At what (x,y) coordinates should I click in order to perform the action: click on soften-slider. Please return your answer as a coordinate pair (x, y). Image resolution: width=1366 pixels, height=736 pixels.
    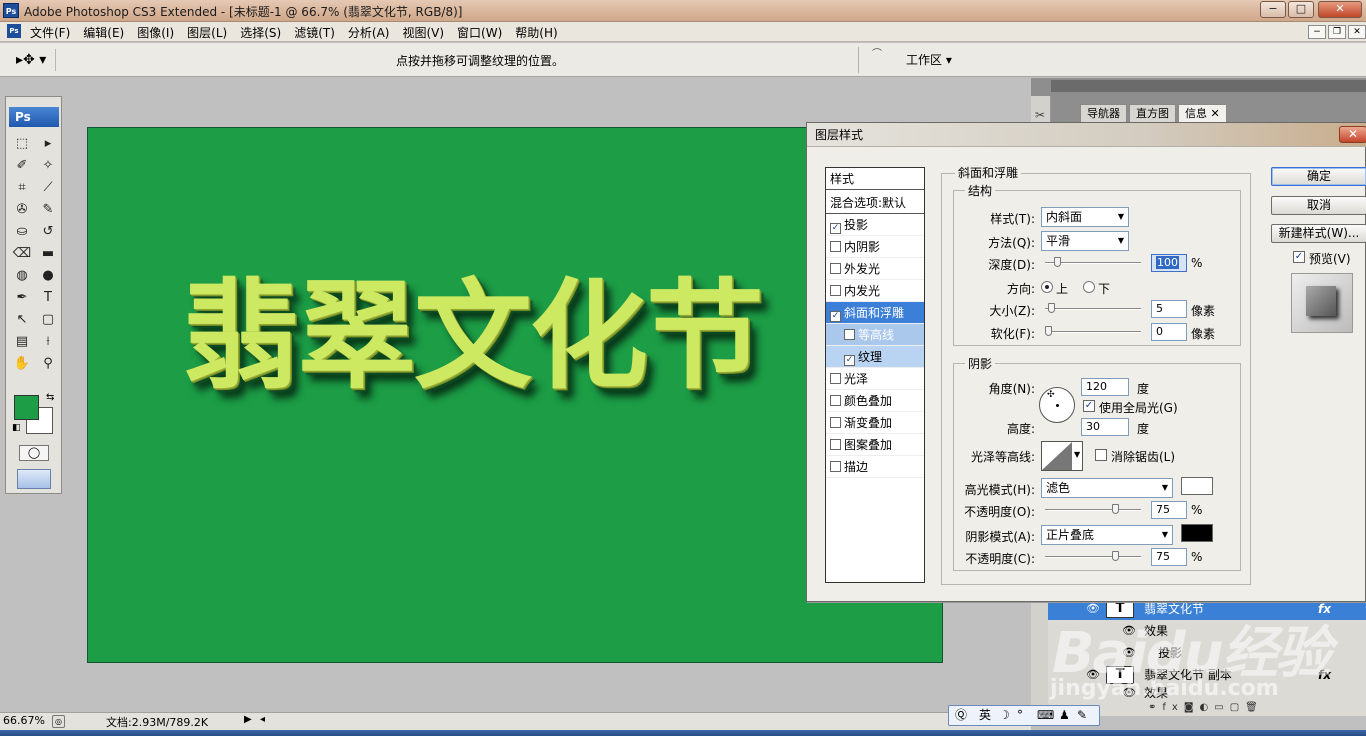
    Looking at the image, I should click on (1093, 332).